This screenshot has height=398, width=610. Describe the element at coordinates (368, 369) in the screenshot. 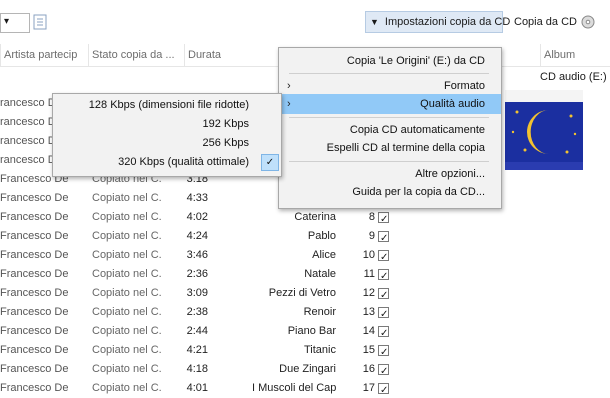

I see `row-track-number: 16` at that location.